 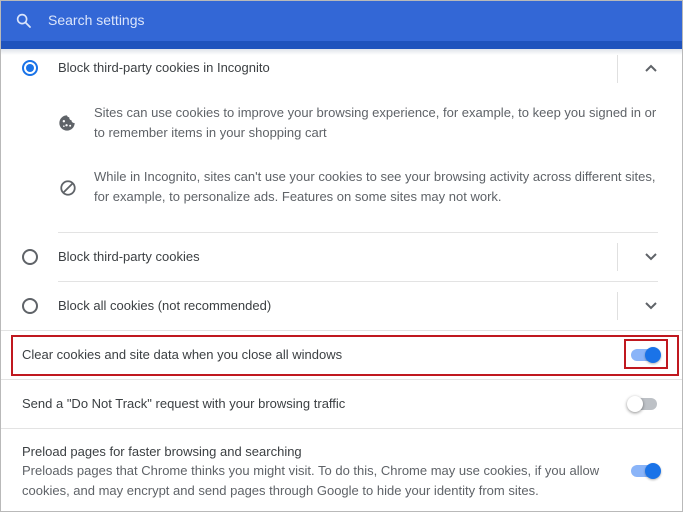 What do you see at coordinates (646, 471) in the screenshot?
I see `preload-pages-toggle` at bounding box center [646, 471].